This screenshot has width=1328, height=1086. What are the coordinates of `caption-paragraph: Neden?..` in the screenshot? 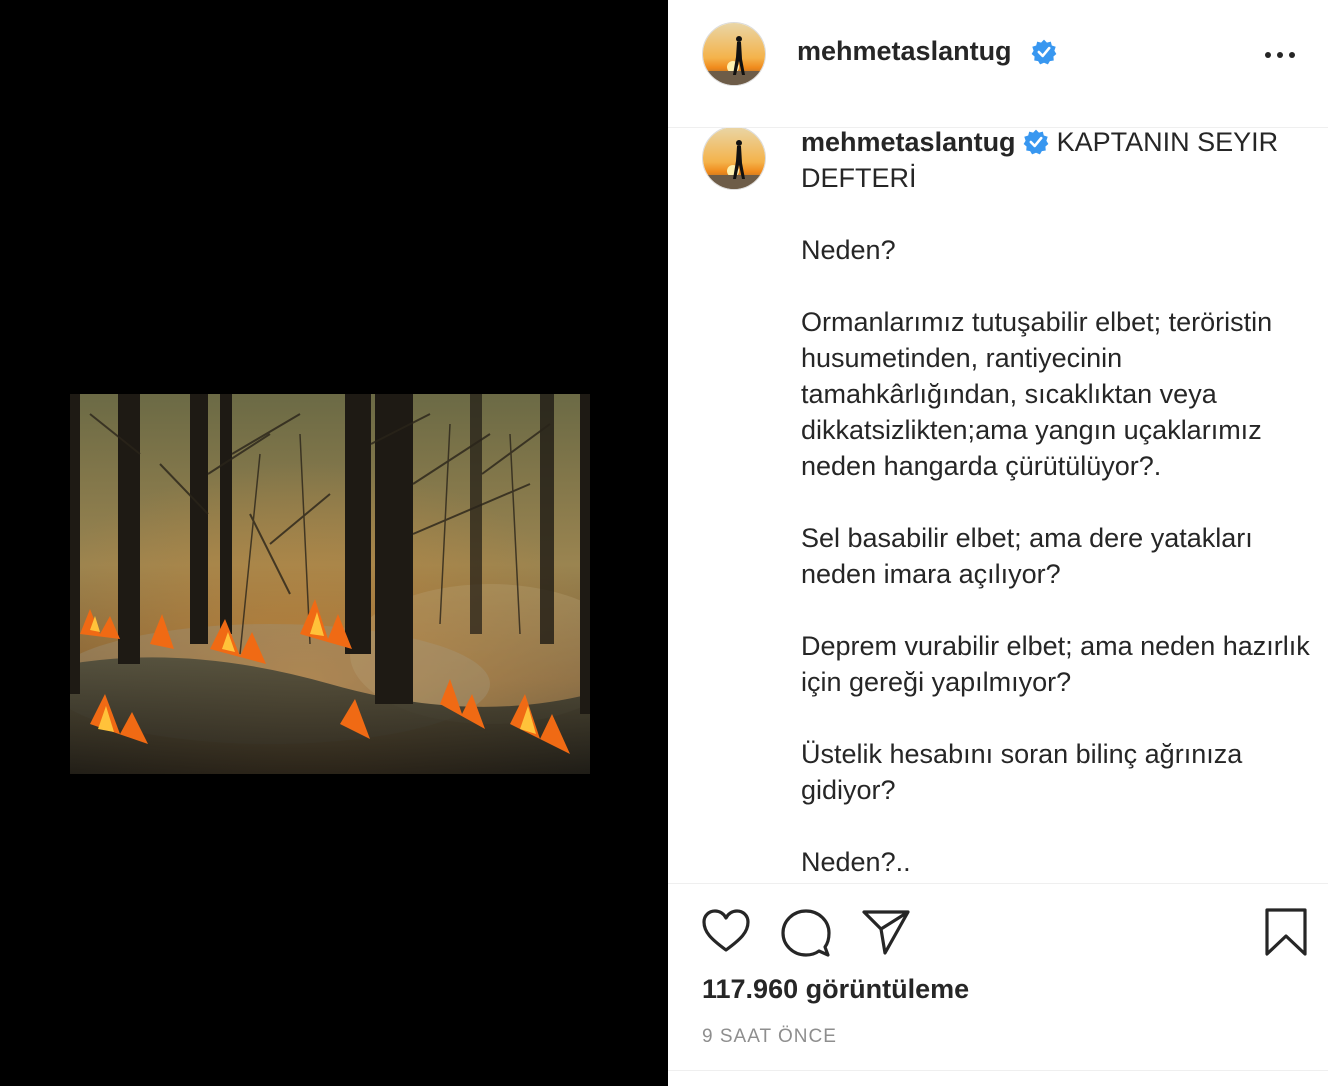 It's located at (856, 862).